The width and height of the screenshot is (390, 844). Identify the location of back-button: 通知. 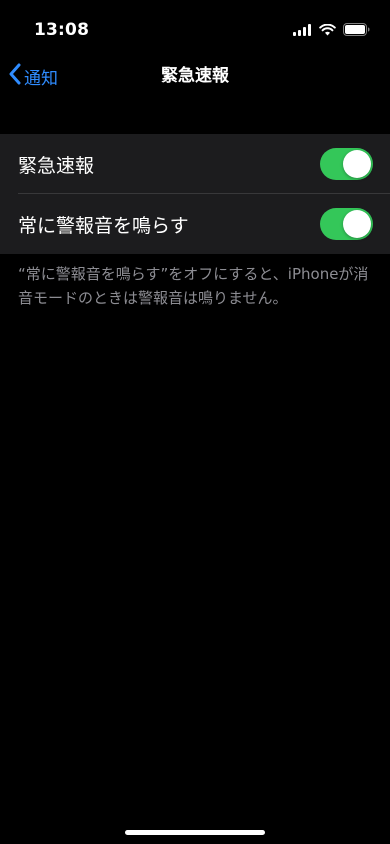
(33, 76).